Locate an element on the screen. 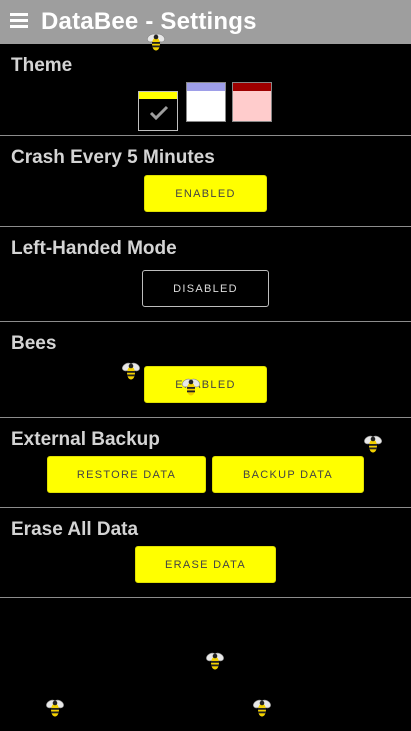 The height and width of the screenshot is (731, 411). theme-swatch-yellow is located at coordinates (158, 111).